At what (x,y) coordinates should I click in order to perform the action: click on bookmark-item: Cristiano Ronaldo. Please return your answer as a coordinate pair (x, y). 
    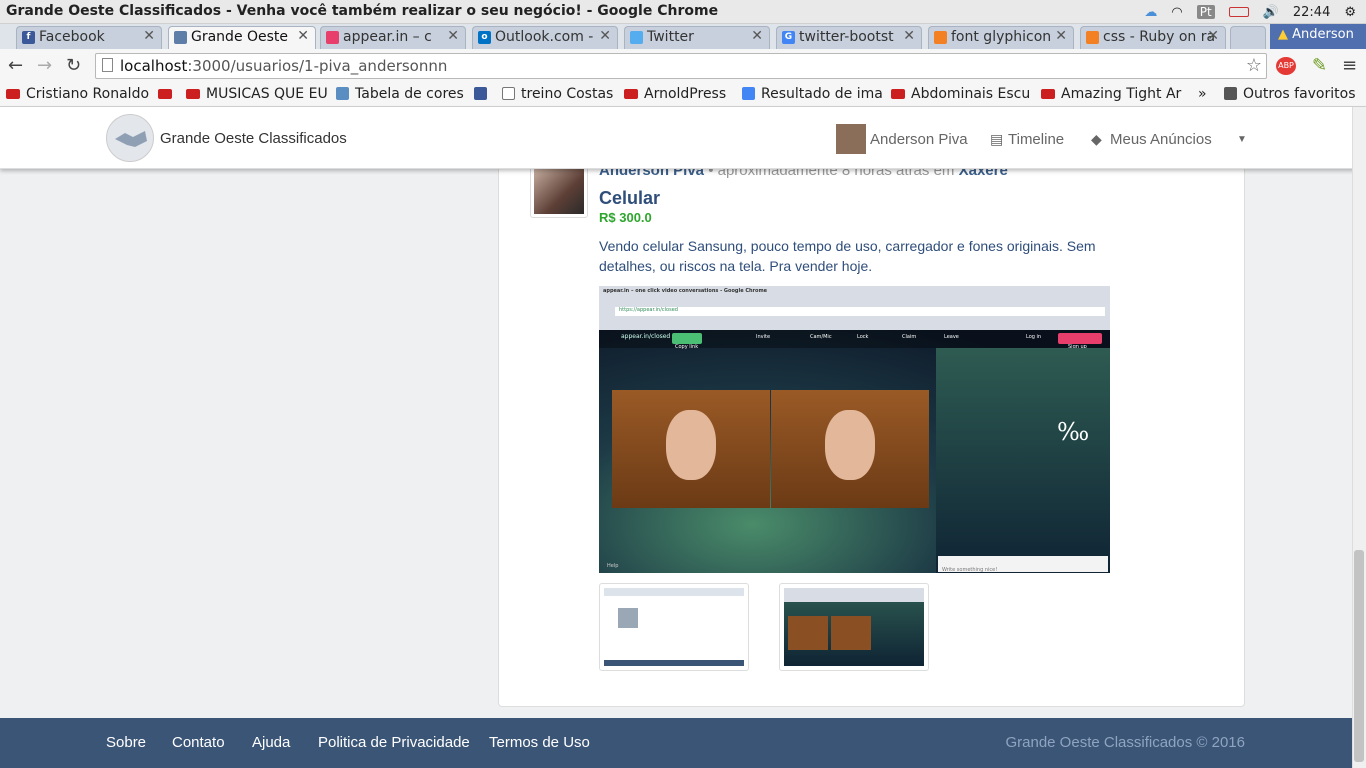
    Looking at the image, I should click on (77, 94).